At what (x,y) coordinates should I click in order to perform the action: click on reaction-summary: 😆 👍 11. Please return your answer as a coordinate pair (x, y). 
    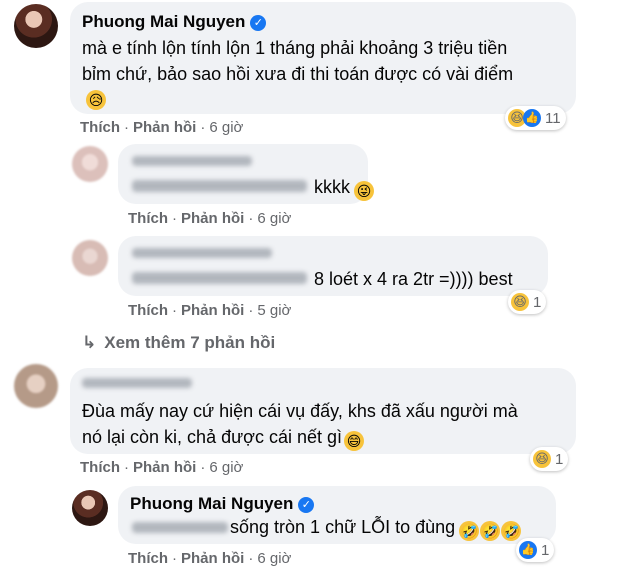
    Looking at the image, I should click on (535, 118).